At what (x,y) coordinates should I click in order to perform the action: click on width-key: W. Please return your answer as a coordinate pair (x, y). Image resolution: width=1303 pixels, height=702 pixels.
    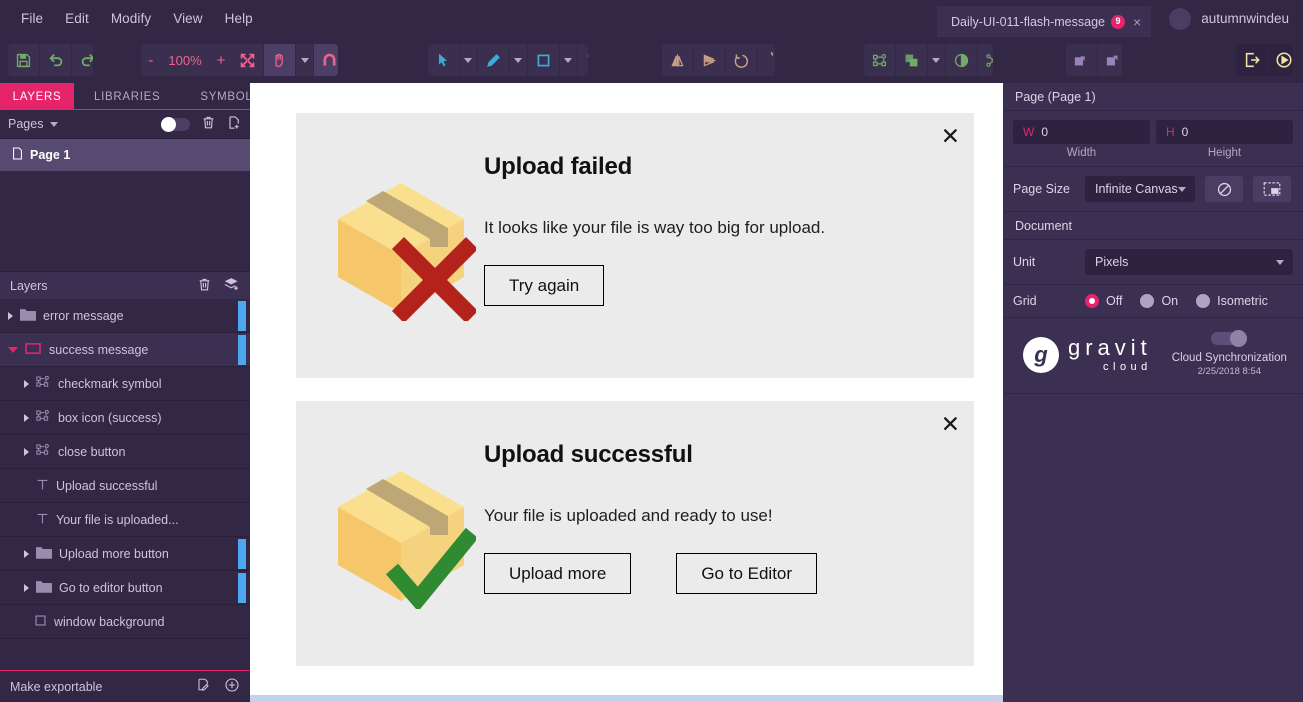
    Looking at the image, I should click on (1029, 132).